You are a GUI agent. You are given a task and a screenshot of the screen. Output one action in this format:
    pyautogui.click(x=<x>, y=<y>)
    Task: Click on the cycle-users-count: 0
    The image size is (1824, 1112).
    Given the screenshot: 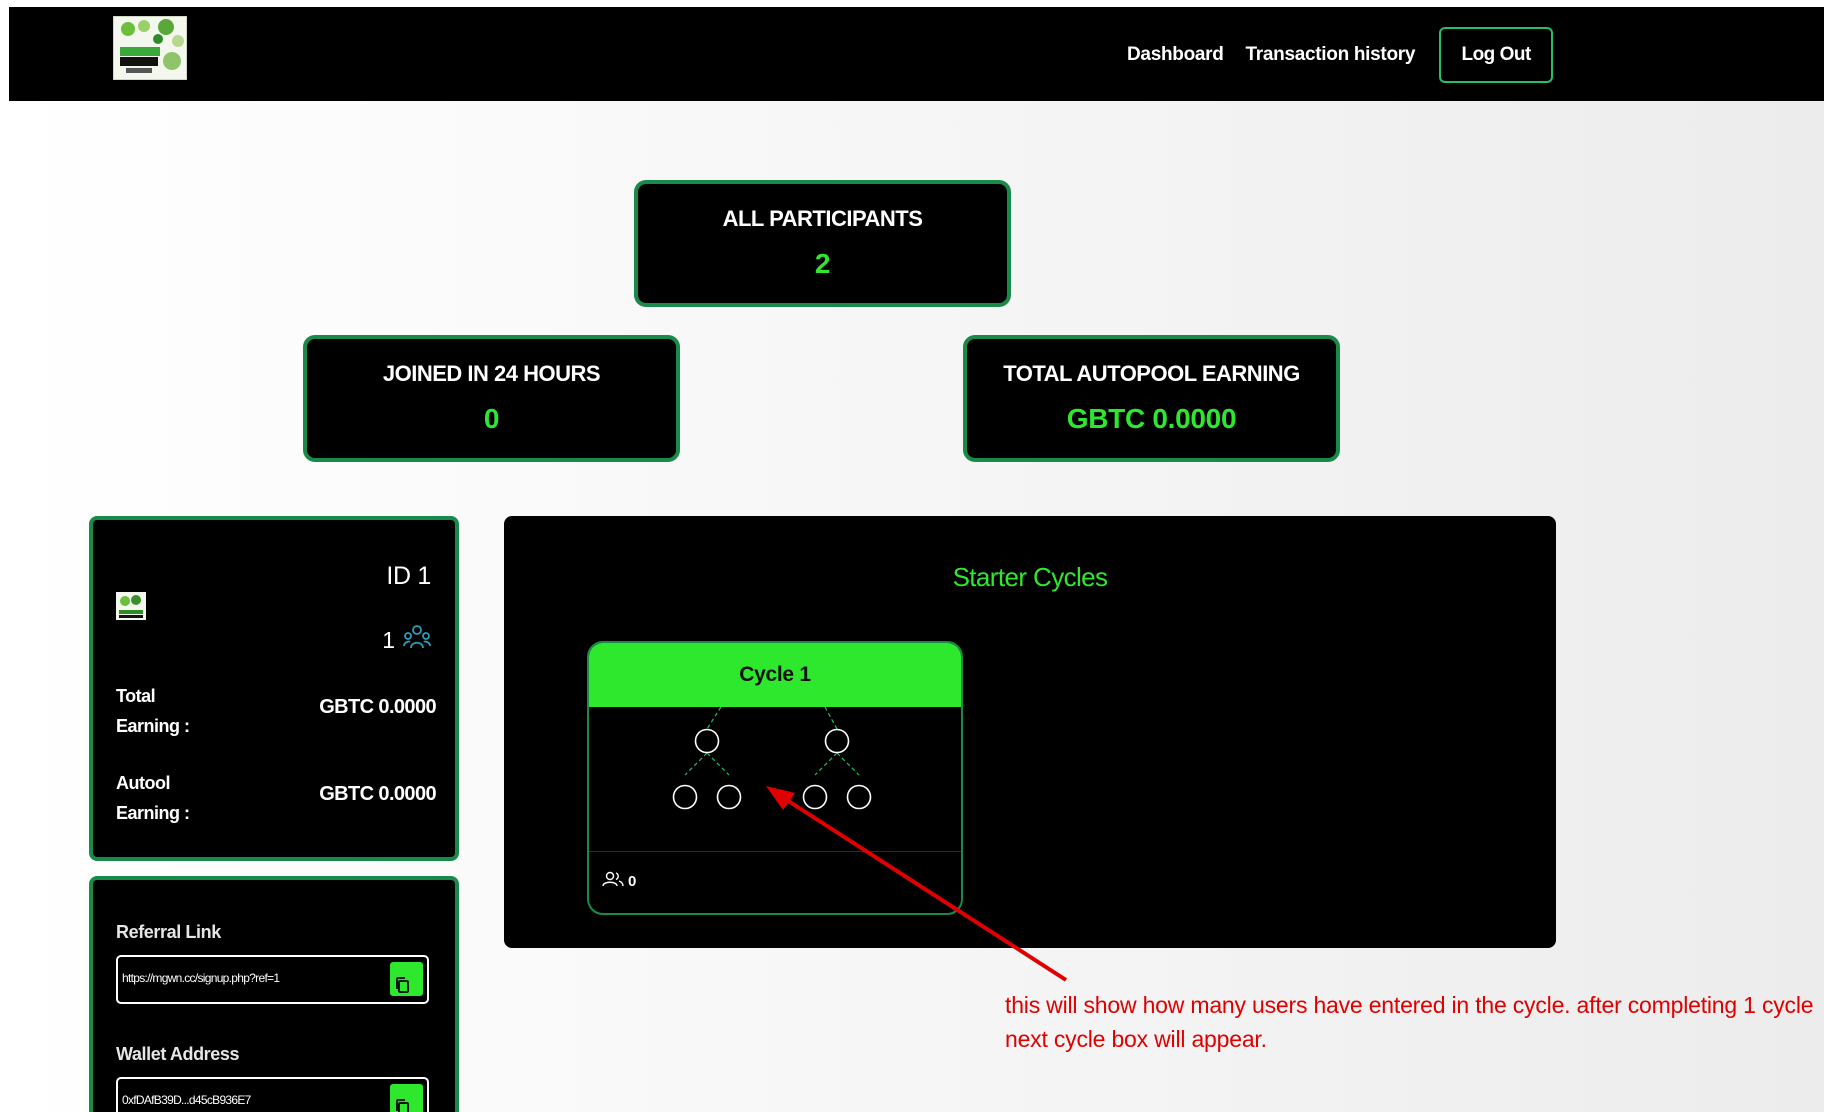 What is the action you would take?
    pyautogui.click(x=619, y=881)
    